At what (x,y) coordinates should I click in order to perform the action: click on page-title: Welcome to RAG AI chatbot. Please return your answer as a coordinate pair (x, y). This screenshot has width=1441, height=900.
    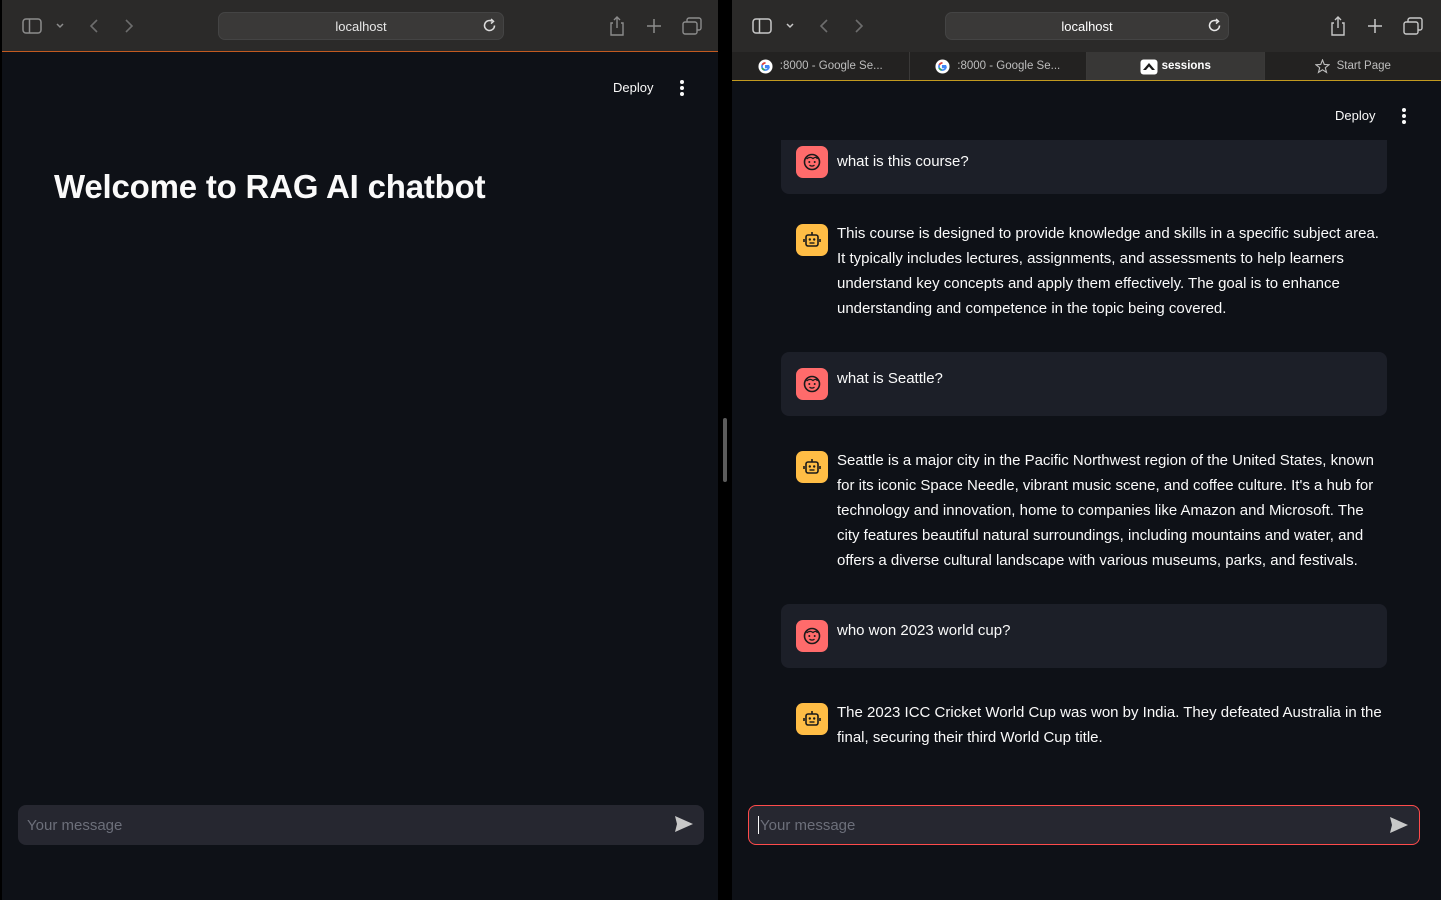
    Looking at the image, I should click on (270, 186).